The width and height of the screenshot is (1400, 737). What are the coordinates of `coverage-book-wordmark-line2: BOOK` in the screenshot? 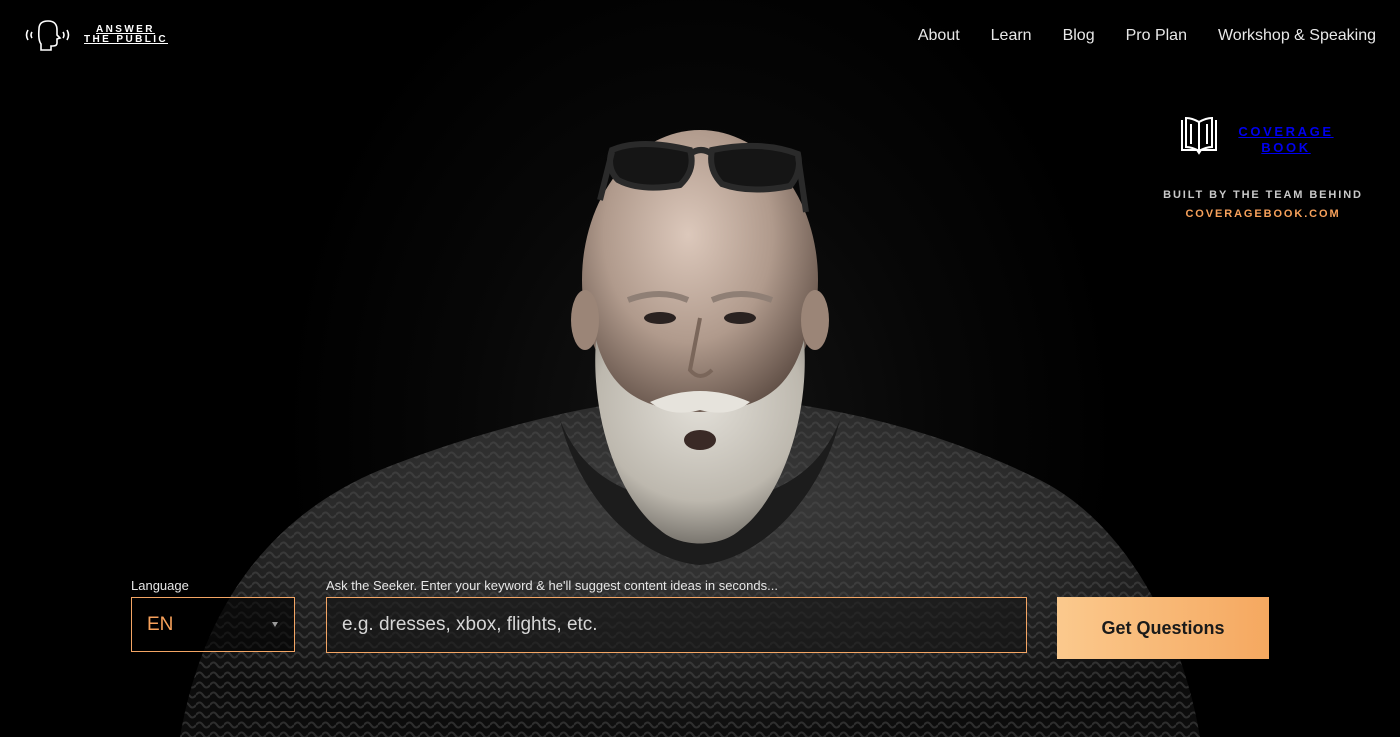 It's located at (1286, 147).